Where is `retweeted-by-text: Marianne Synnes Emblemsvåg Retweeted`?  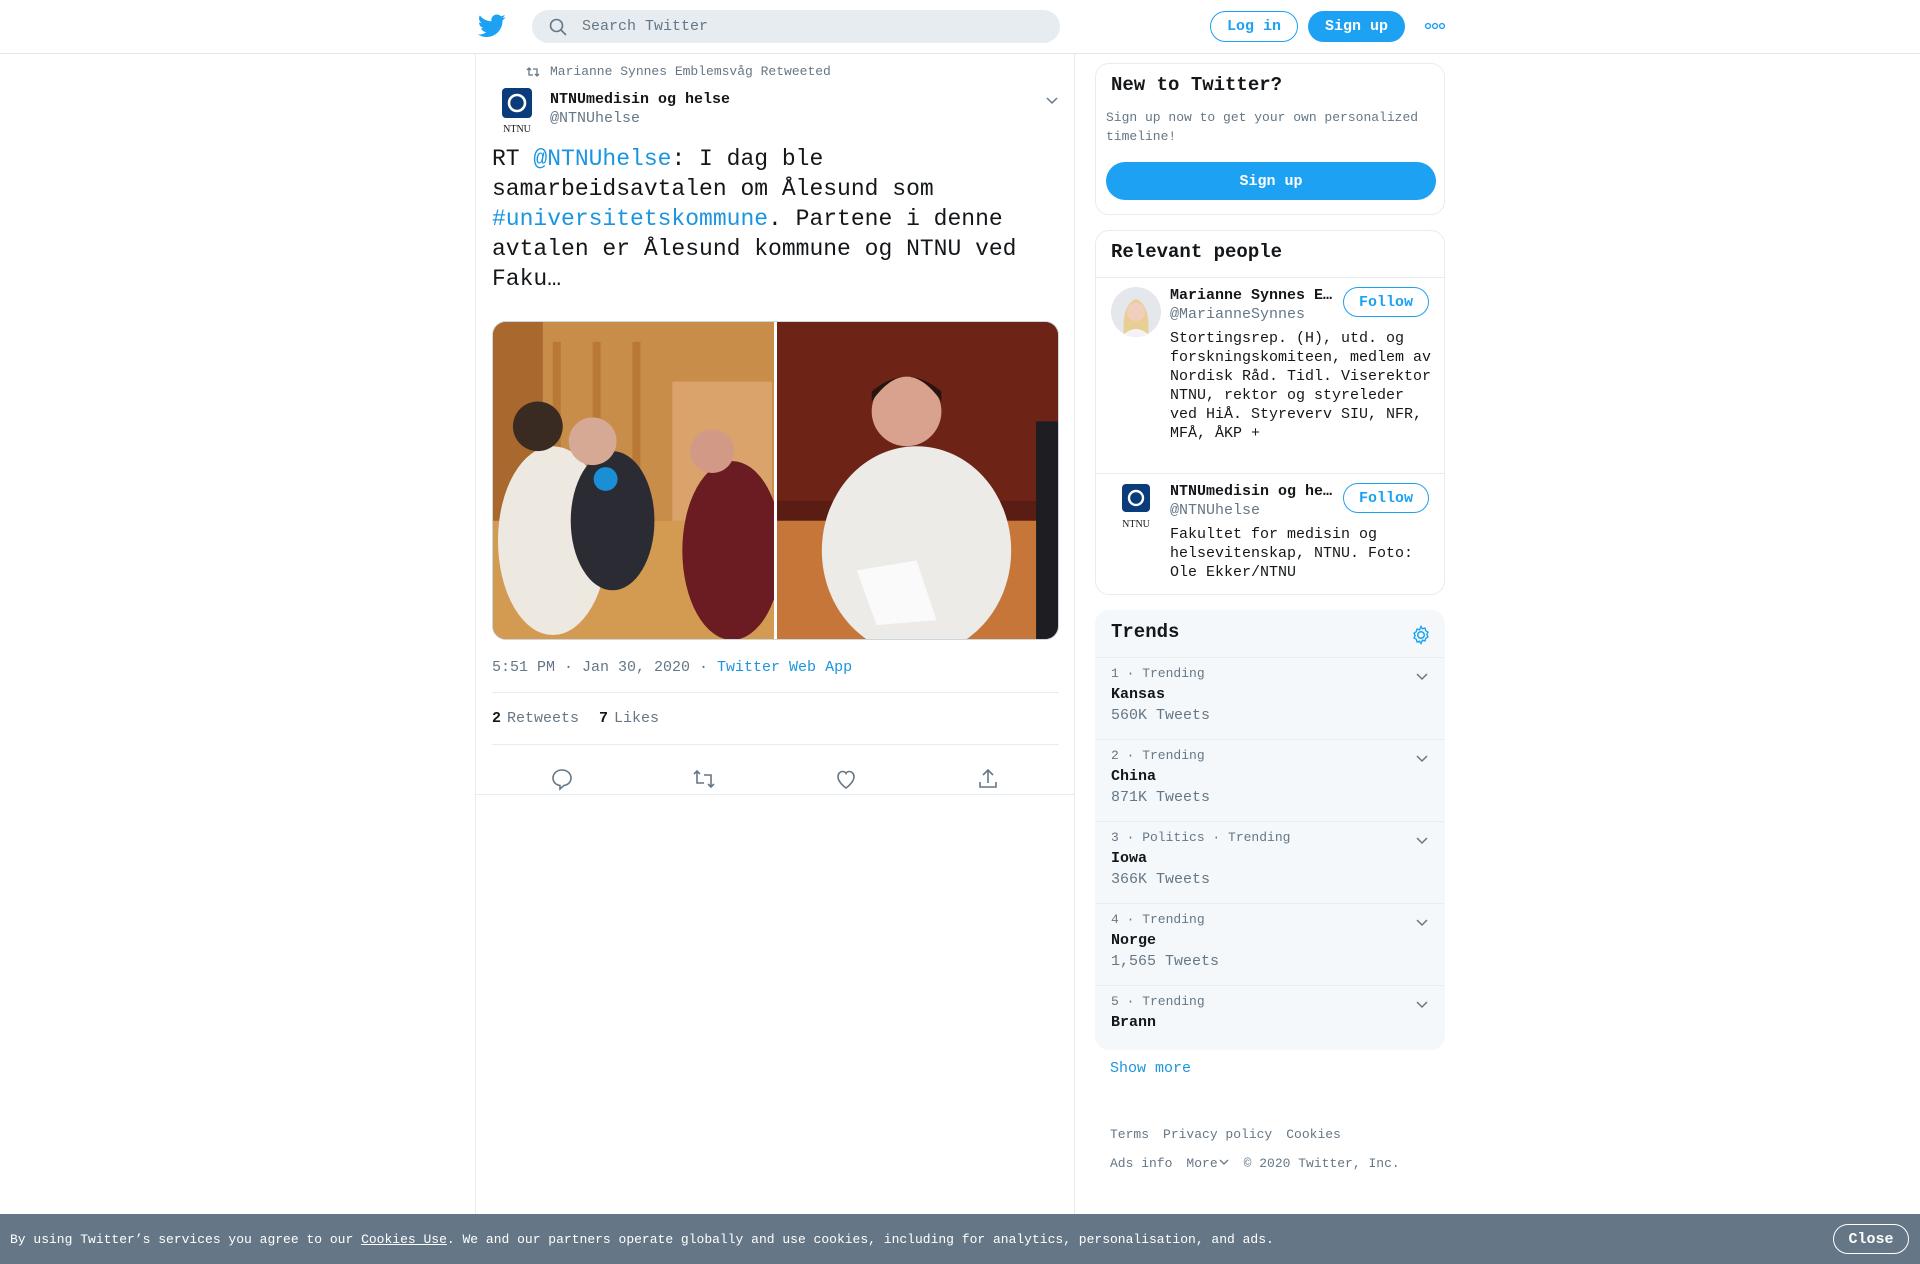 retweeted-by-text: Marianne Synnes Emblemsvåg Retweeted is located at coordinates (690, 71).